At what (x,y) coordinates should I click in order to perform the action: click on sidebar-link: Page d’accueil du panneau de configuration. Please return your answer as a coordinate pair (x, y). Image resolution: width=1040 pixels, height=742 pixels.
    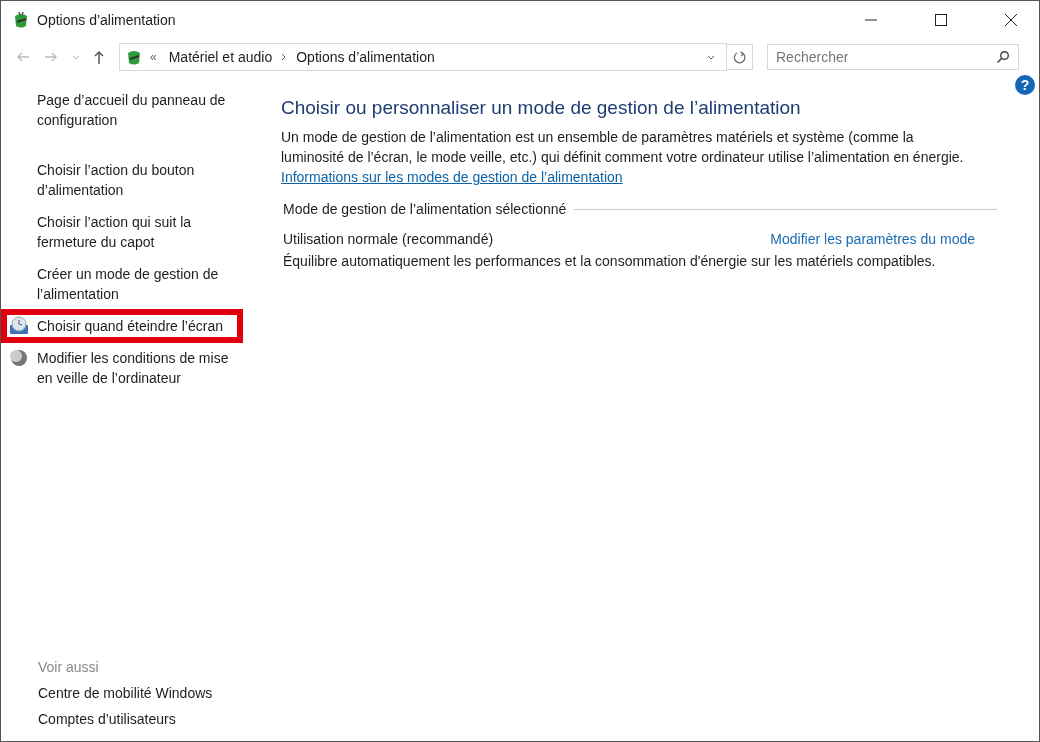
    Looking at the image, I should click on (137, 110).